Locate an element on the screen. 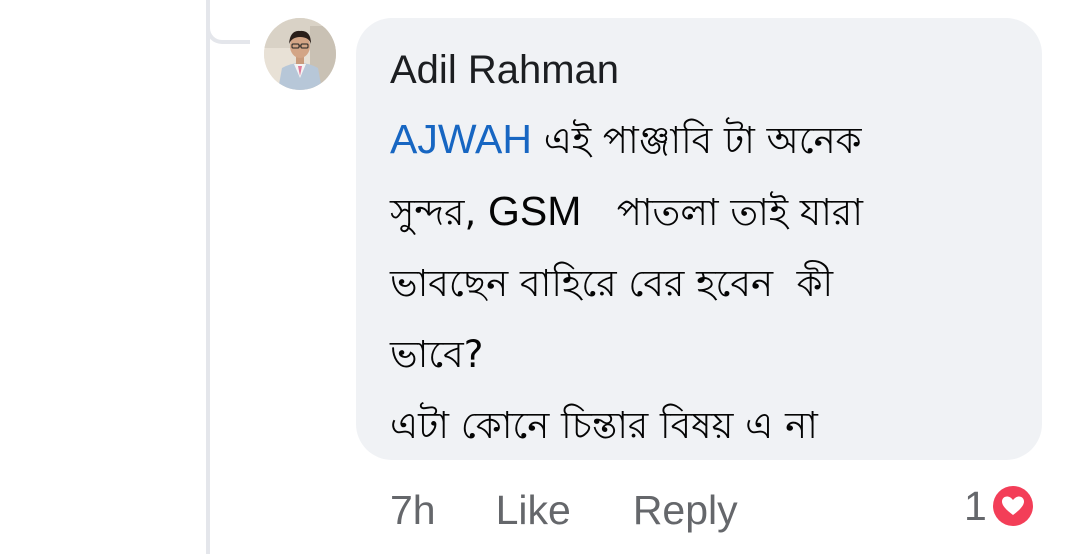  comment-text-line5: এটা কোনে চিন্তার বিষয় এ না is located at coordinates (604, 425).